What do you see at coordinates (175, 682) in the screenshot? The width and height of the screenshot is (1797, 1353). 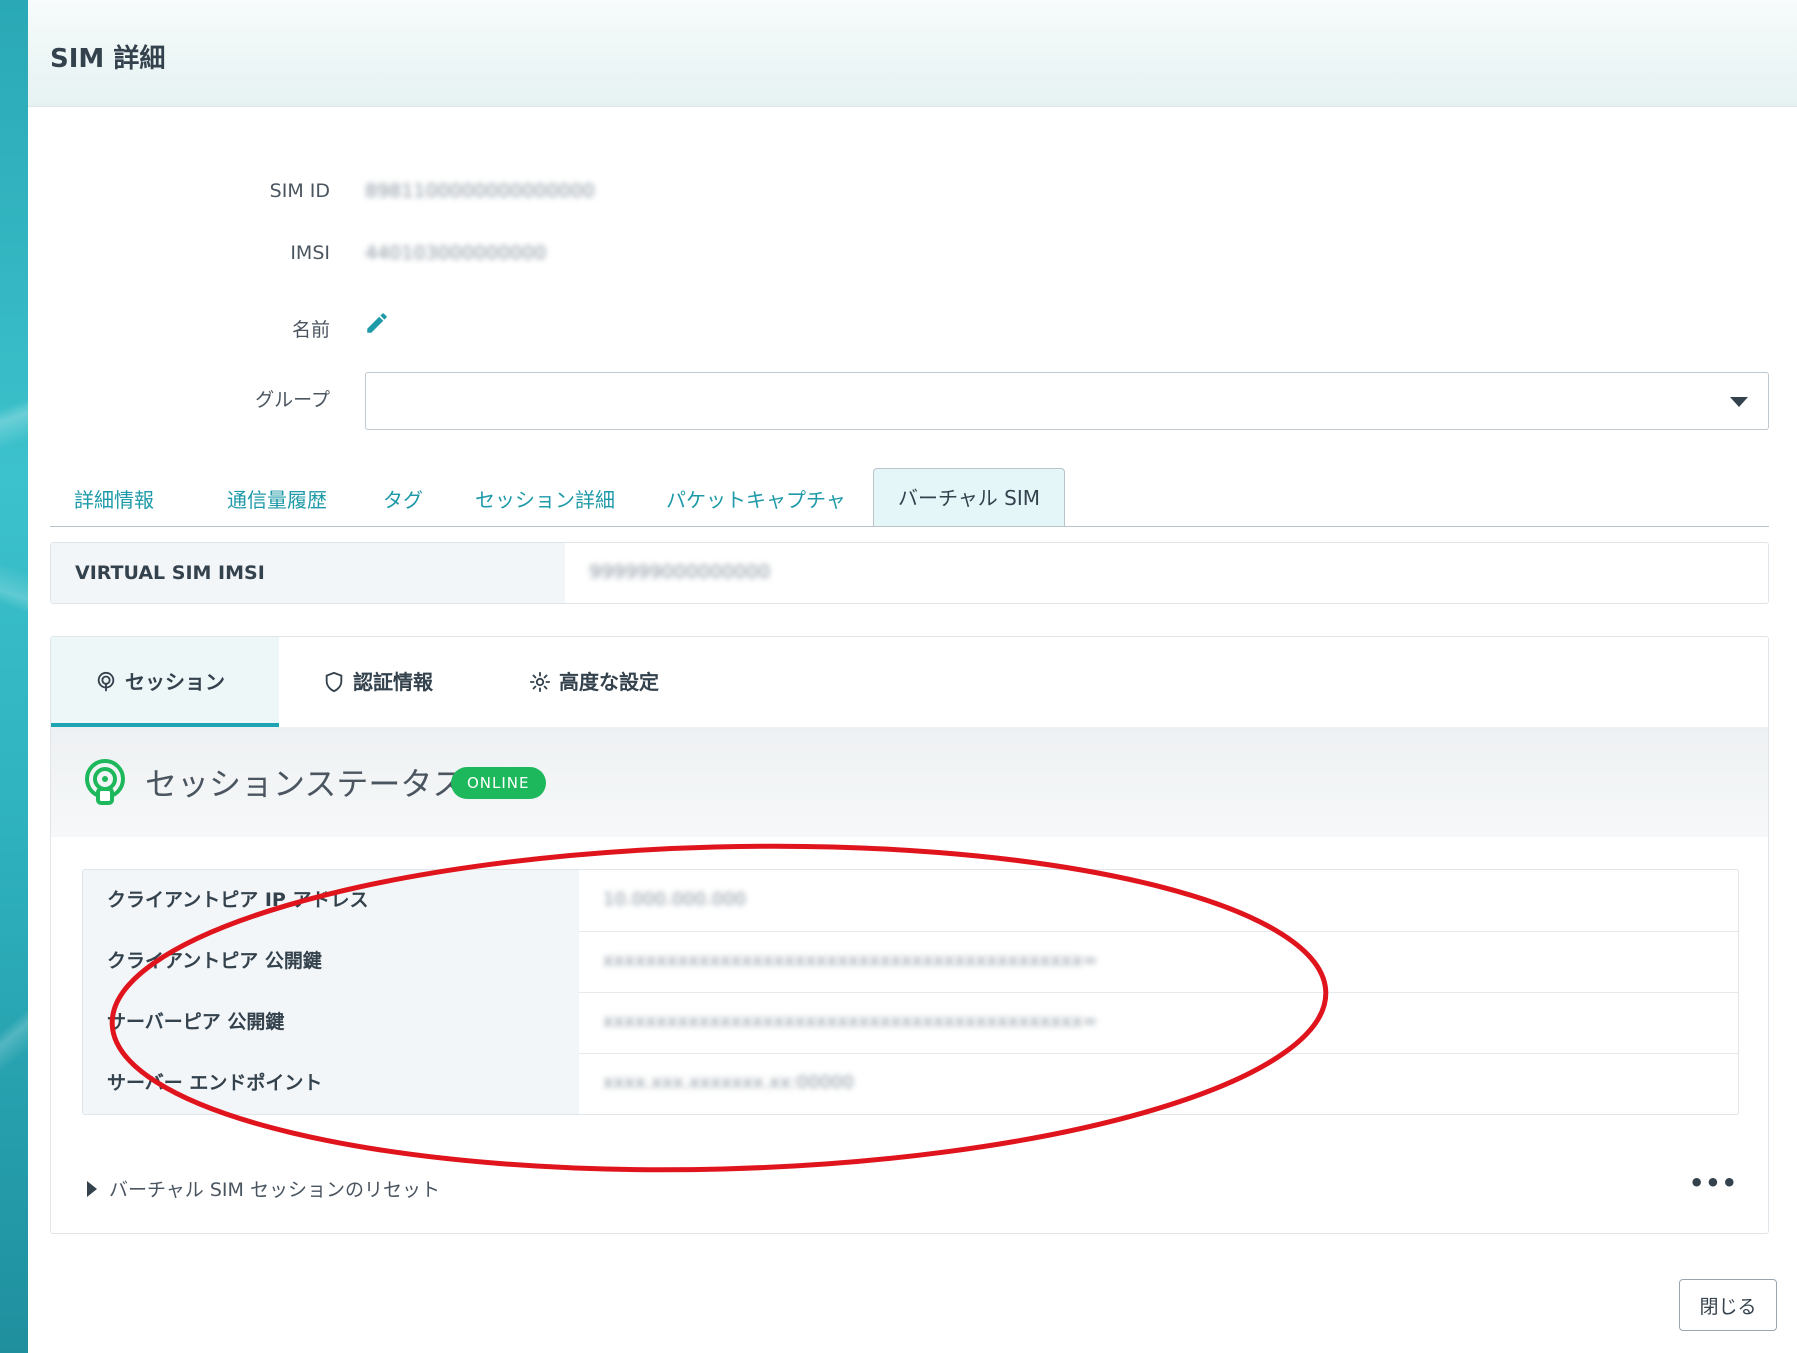 I see `subtab-session-label: セッション` at bounding box center [175, 682].